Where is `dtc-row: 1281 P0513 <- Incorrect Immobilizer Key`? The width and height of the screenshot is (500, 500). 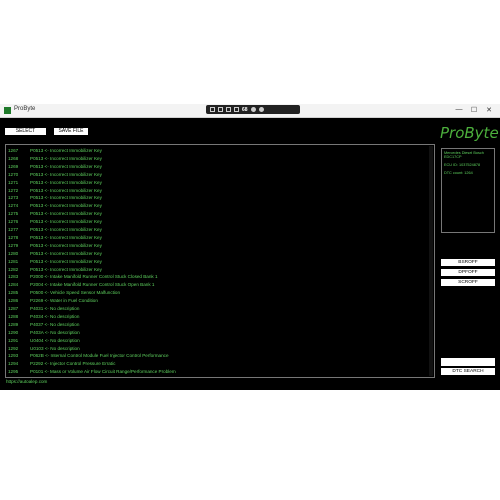 dtc-row: 1281 P0513 <- Incorrect Immobilizer Key is located at coordinates (55, 262).